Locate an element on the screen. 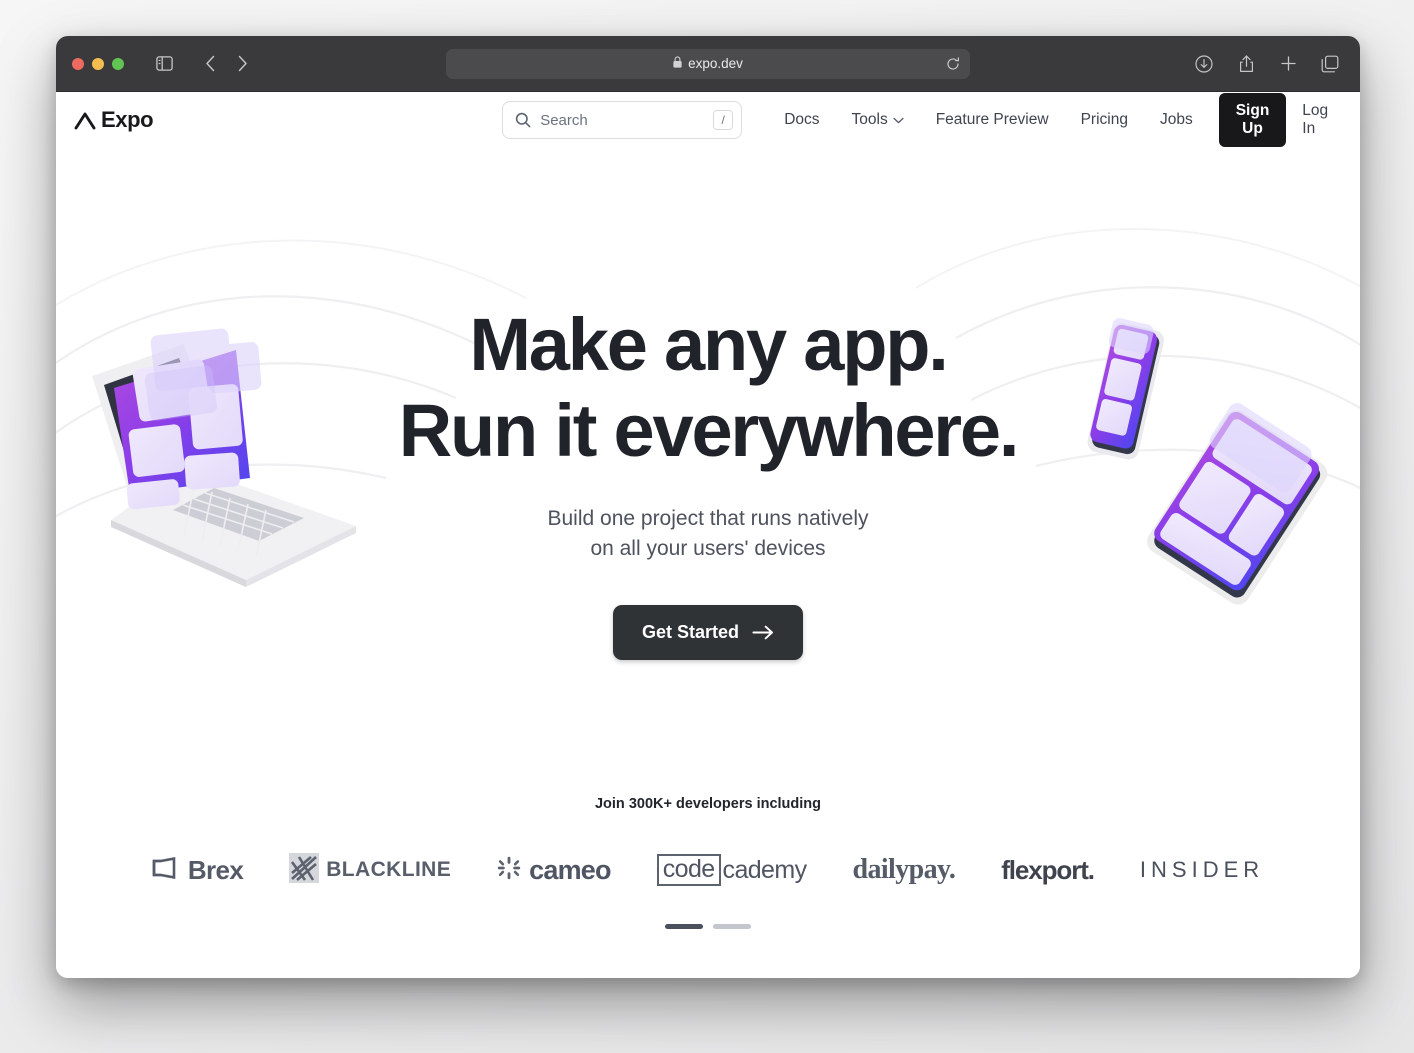 This screenshot has width=1414, height=1053. nav-item-tools: Tools is located at coordinates (878, 120).